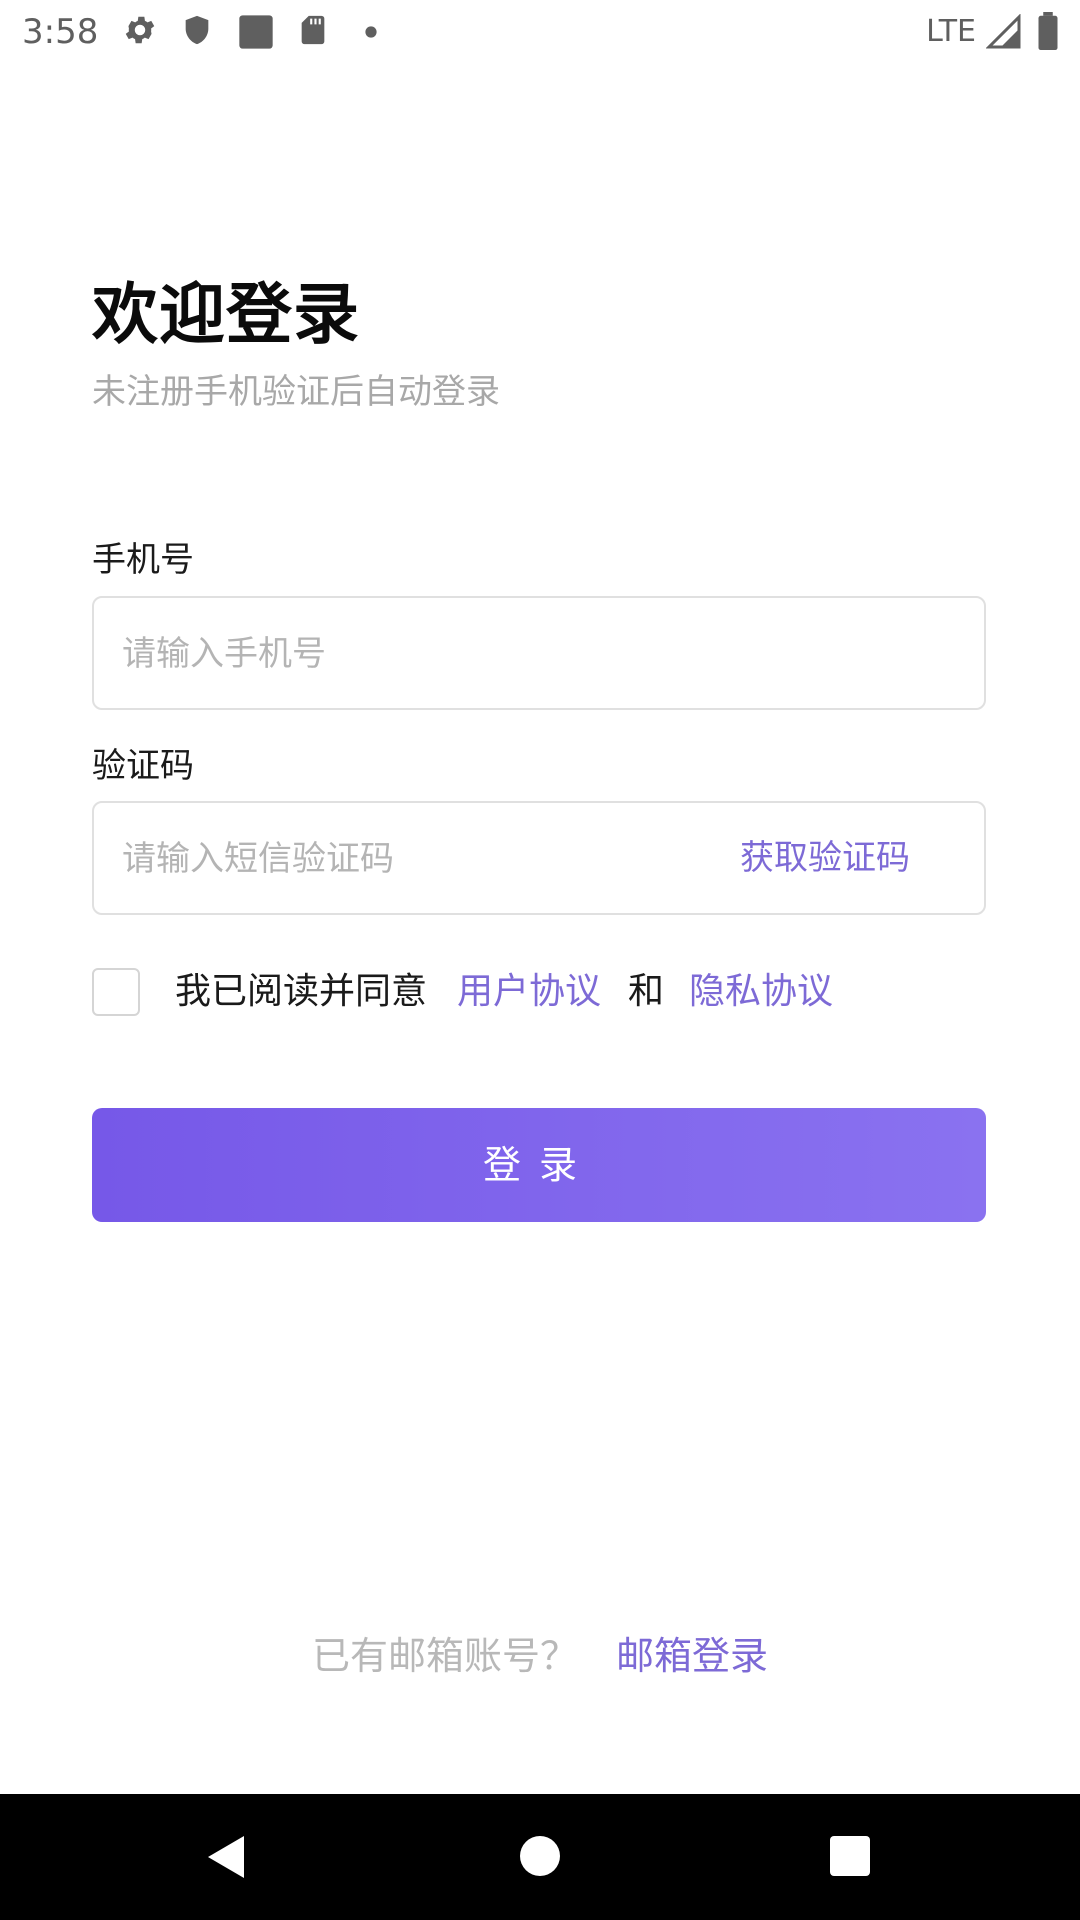 This screenshot has width=1080, height=1920. I want to click on agreement-and: 和, so click(646, 991).